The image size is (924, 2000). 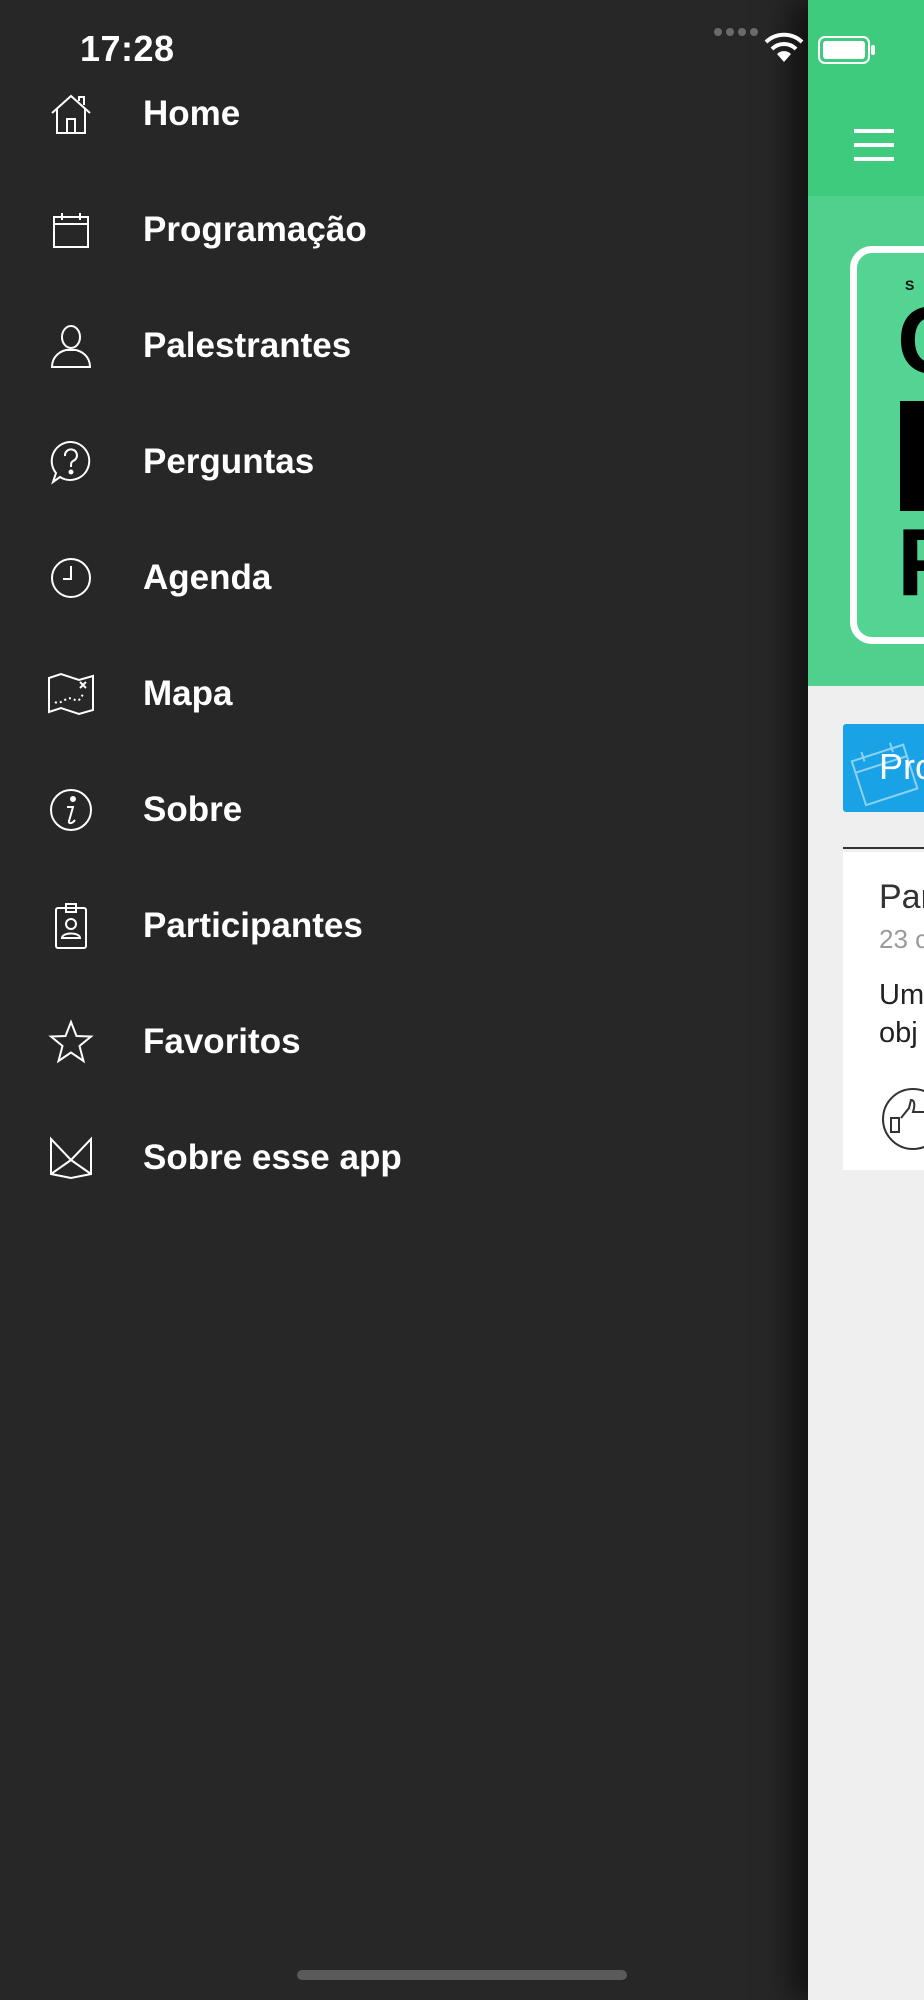 I want to click on map-icon, so click(x=71, y=694).